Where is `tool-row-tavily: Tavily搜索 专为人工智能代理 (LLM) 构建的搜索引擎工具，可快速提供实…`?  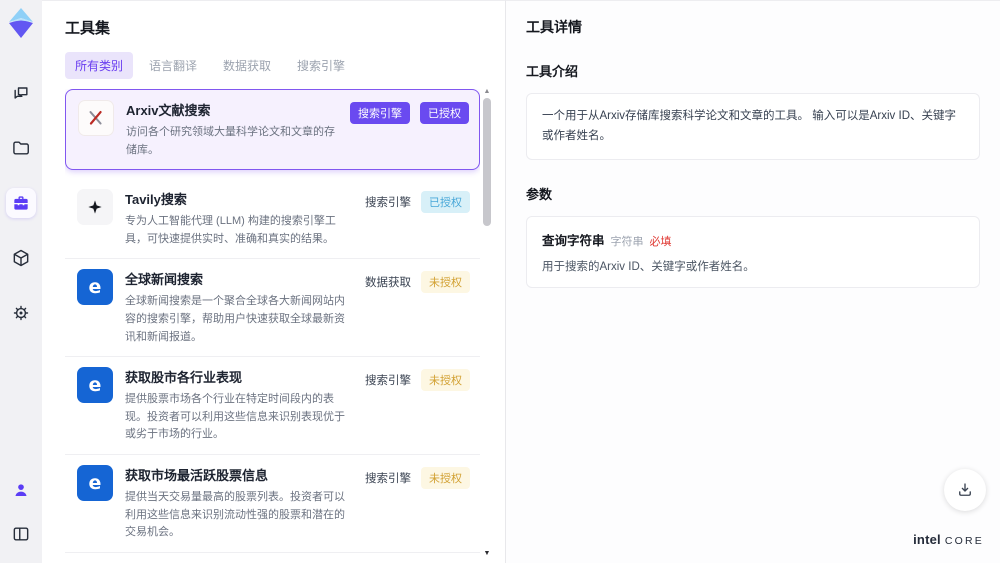 tool-row-tavily: Tavily搜索 专为人工智能代理 (LLM) 构建的搜索引擎工具，可快速提供实… is located at coordinates (272, 219).